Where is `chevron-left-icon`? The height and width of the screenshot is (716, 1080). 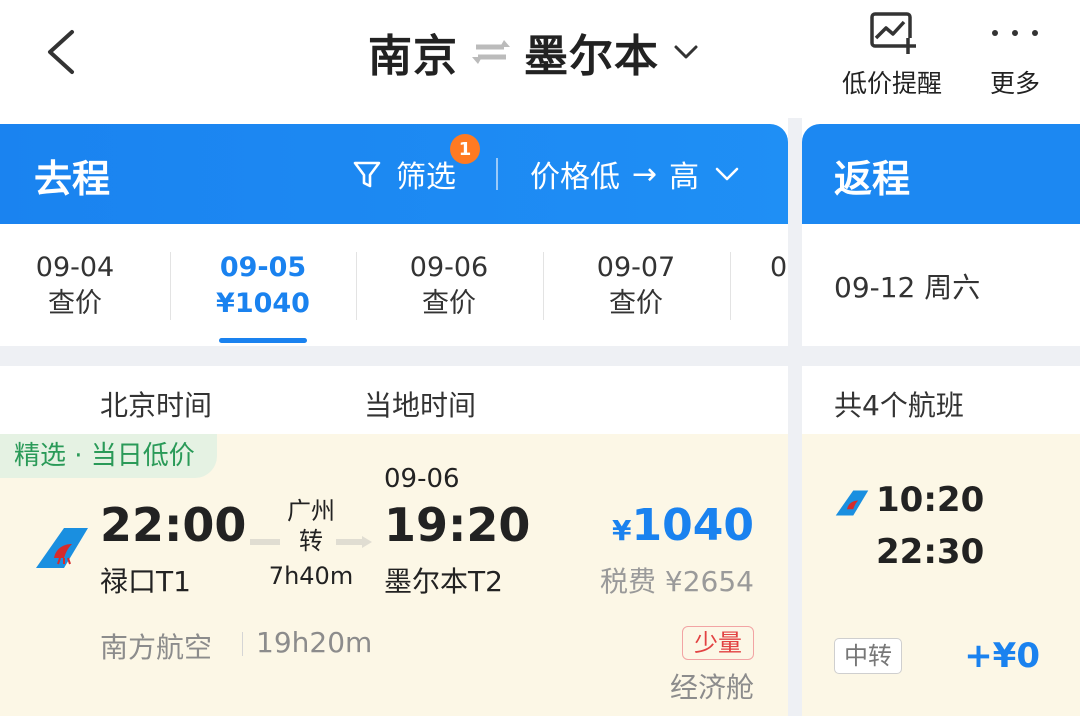
chevron-left-icon is located at coordinates (61, 52).